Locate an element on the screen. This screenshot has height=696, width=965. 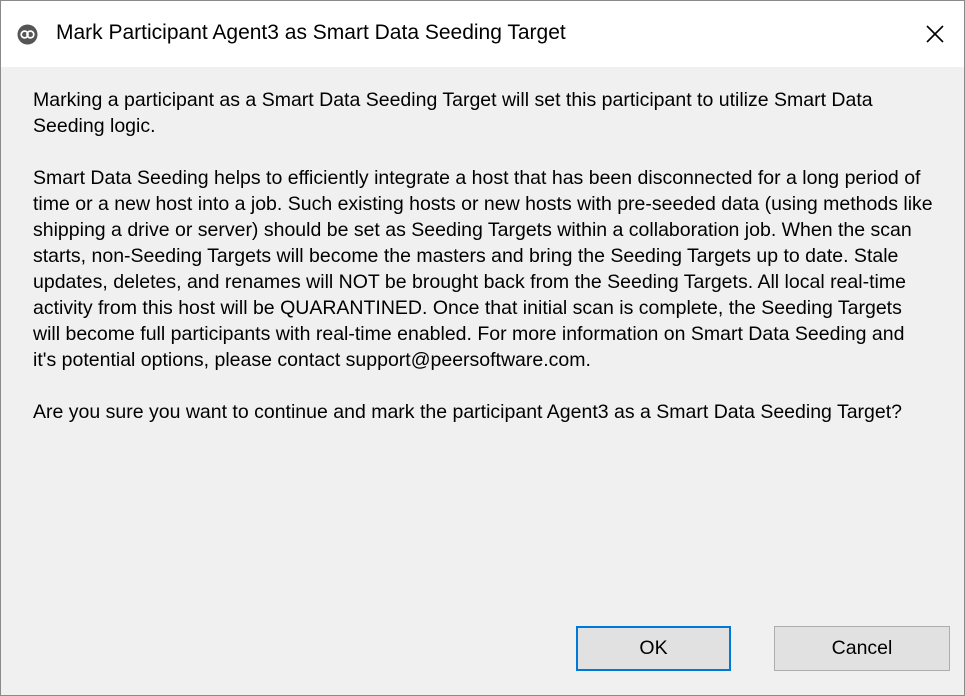
close-icon is located at coordinates (935, 34).